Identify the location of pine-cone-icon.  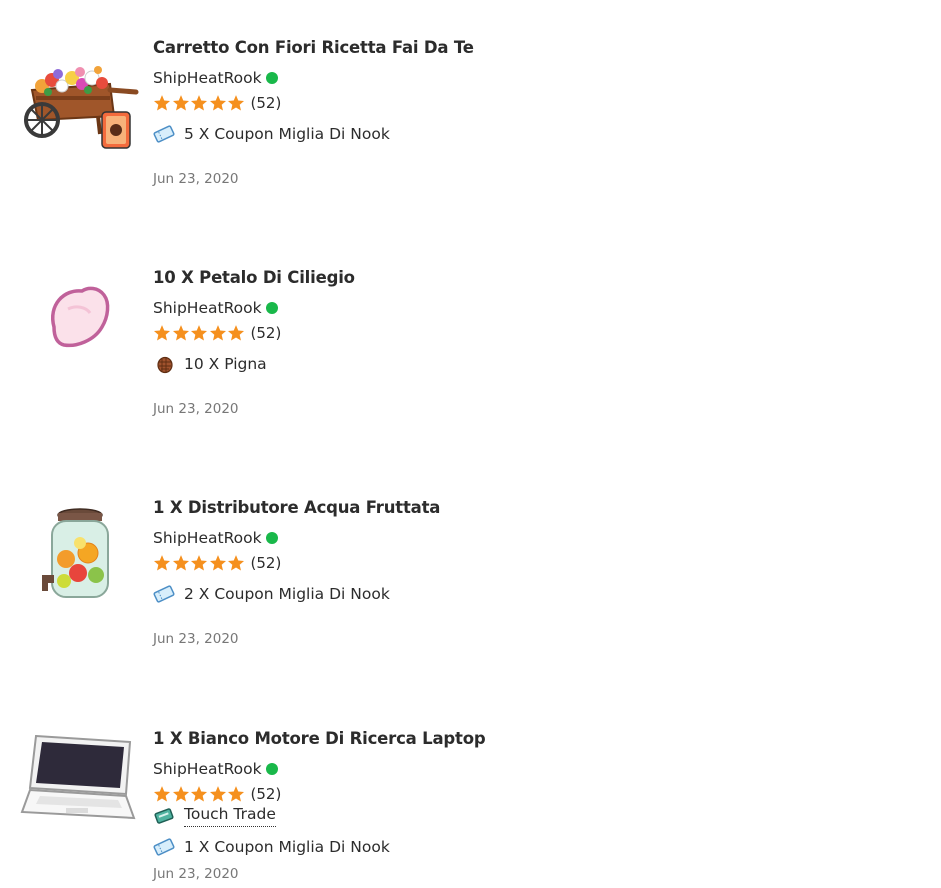
(164, 364).